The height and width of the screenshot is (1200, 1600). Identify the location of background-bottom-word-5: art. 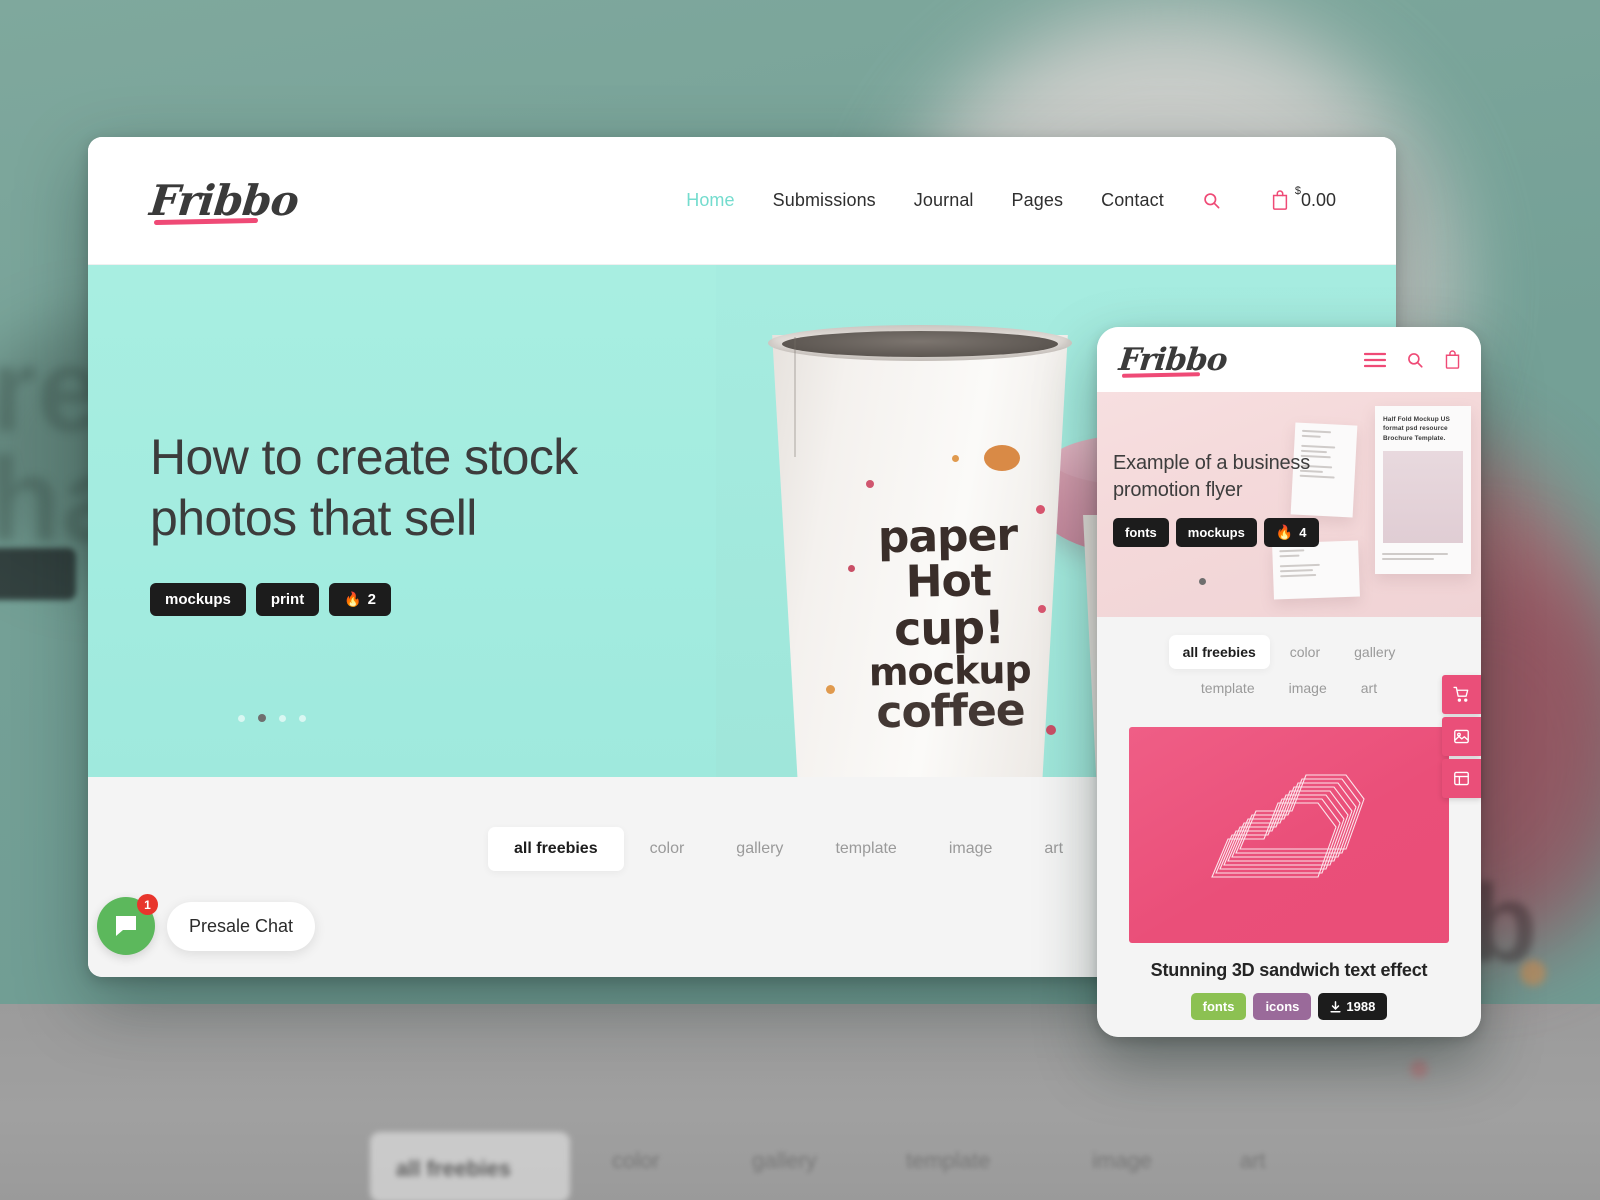
(1253, 1160).